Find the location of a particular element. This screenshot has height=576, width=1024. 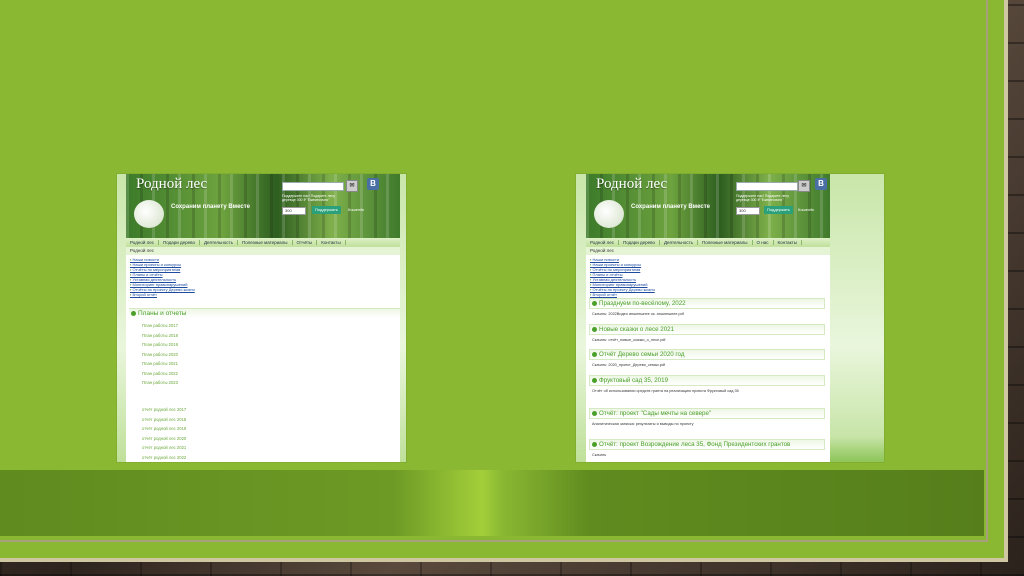

report-section-title: Отчёт Дерево семьи 2020 год is located at coordinates (707, 354).